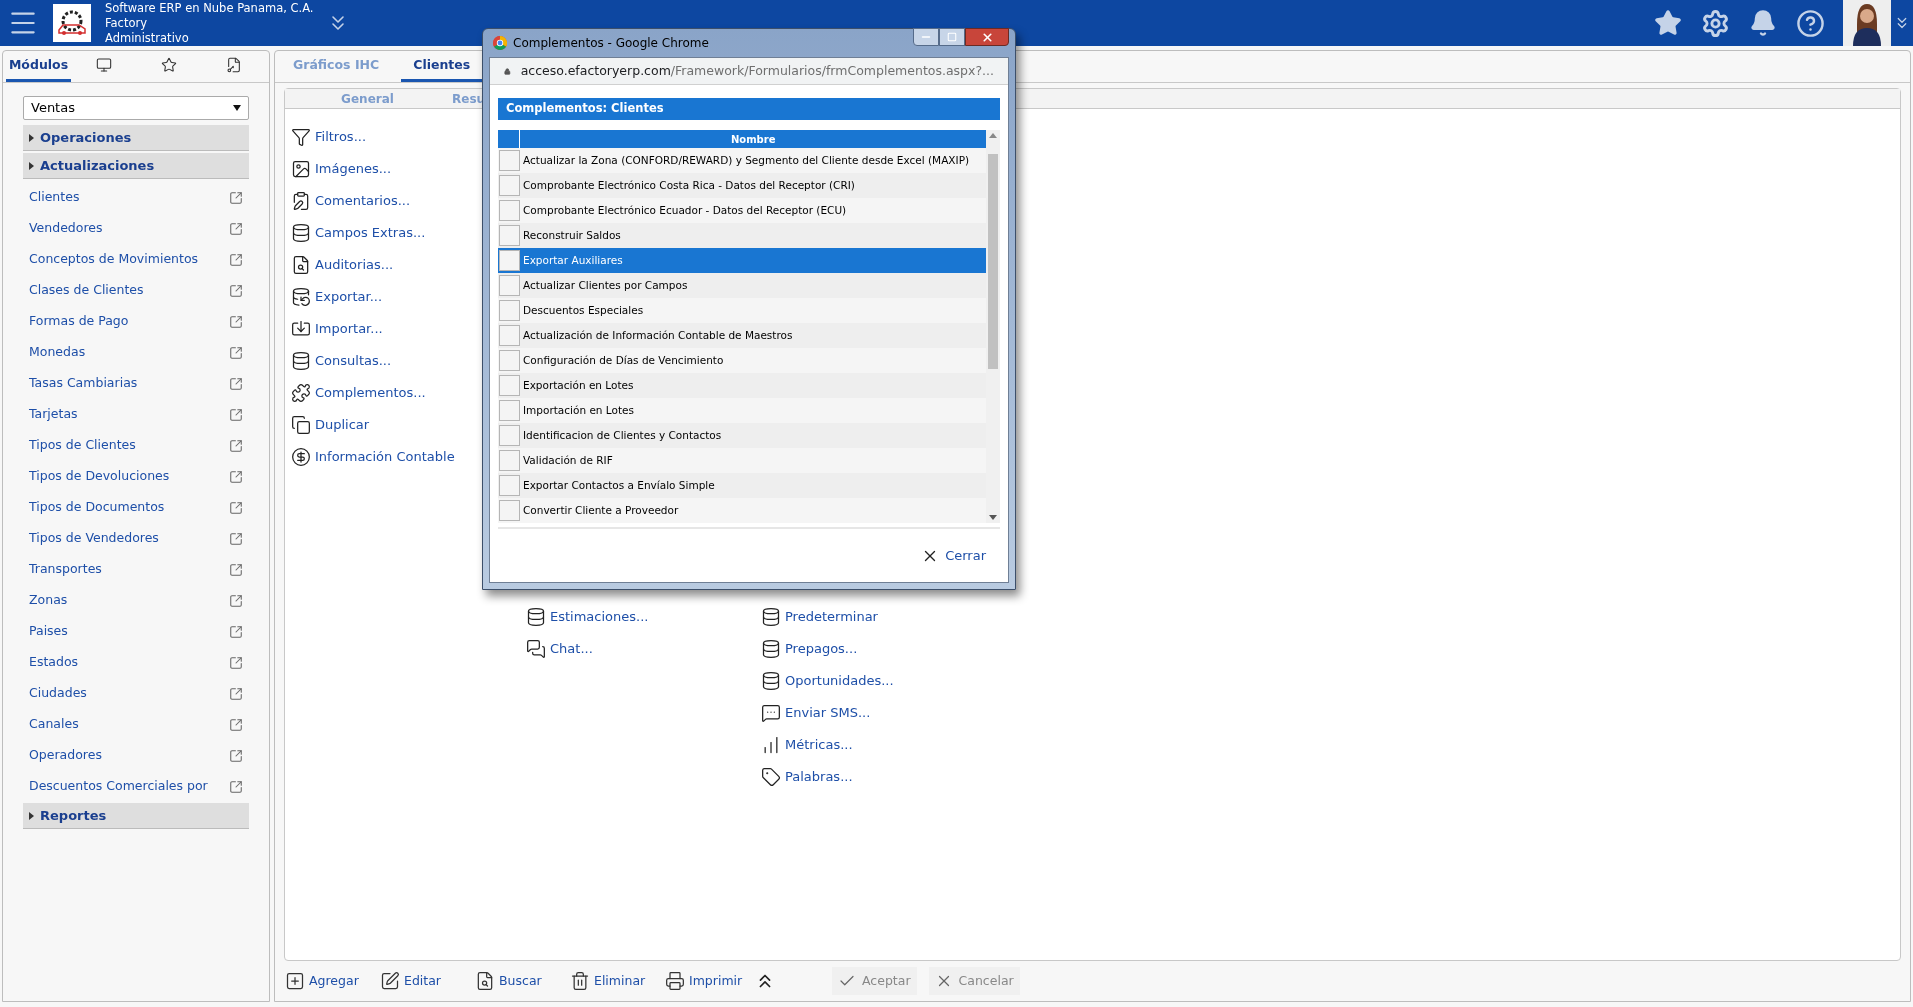  Describe the element at coordinates (742, 460) in the screenshot. I see `table-row: Validación de RIF` at that location.